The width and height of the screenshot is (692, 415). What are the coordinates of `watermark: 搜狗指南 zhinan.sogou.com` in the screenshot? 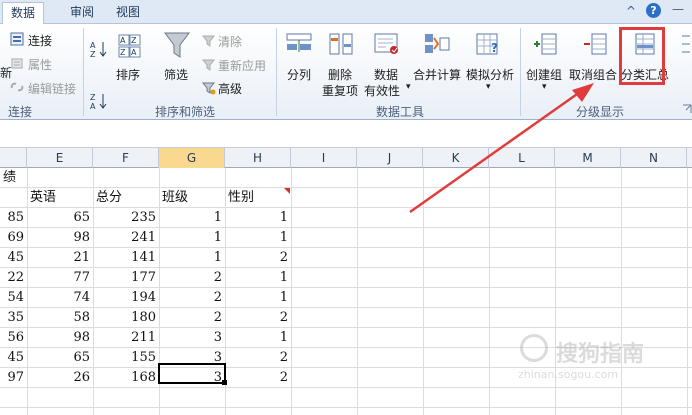 It's located at (596, 355).